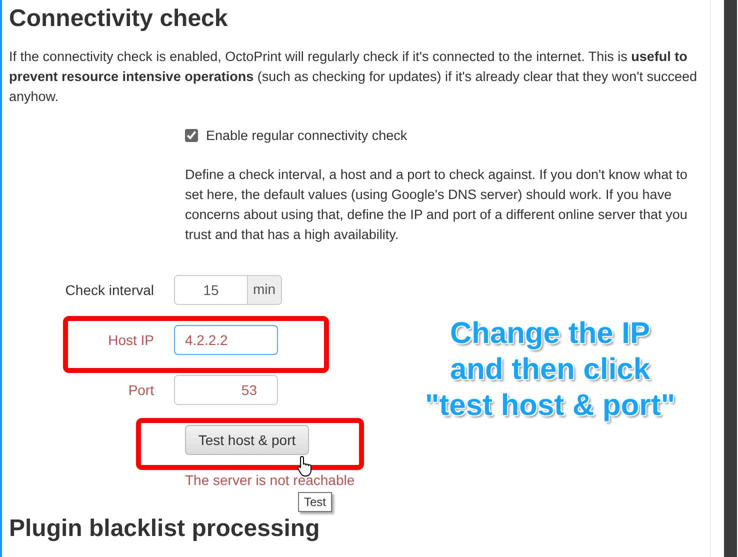 The height and width of the screenshot is (557, 738). Describe the element at coordinates (265, 290) in the screenshot. I see `unit-addon: min` at that location.